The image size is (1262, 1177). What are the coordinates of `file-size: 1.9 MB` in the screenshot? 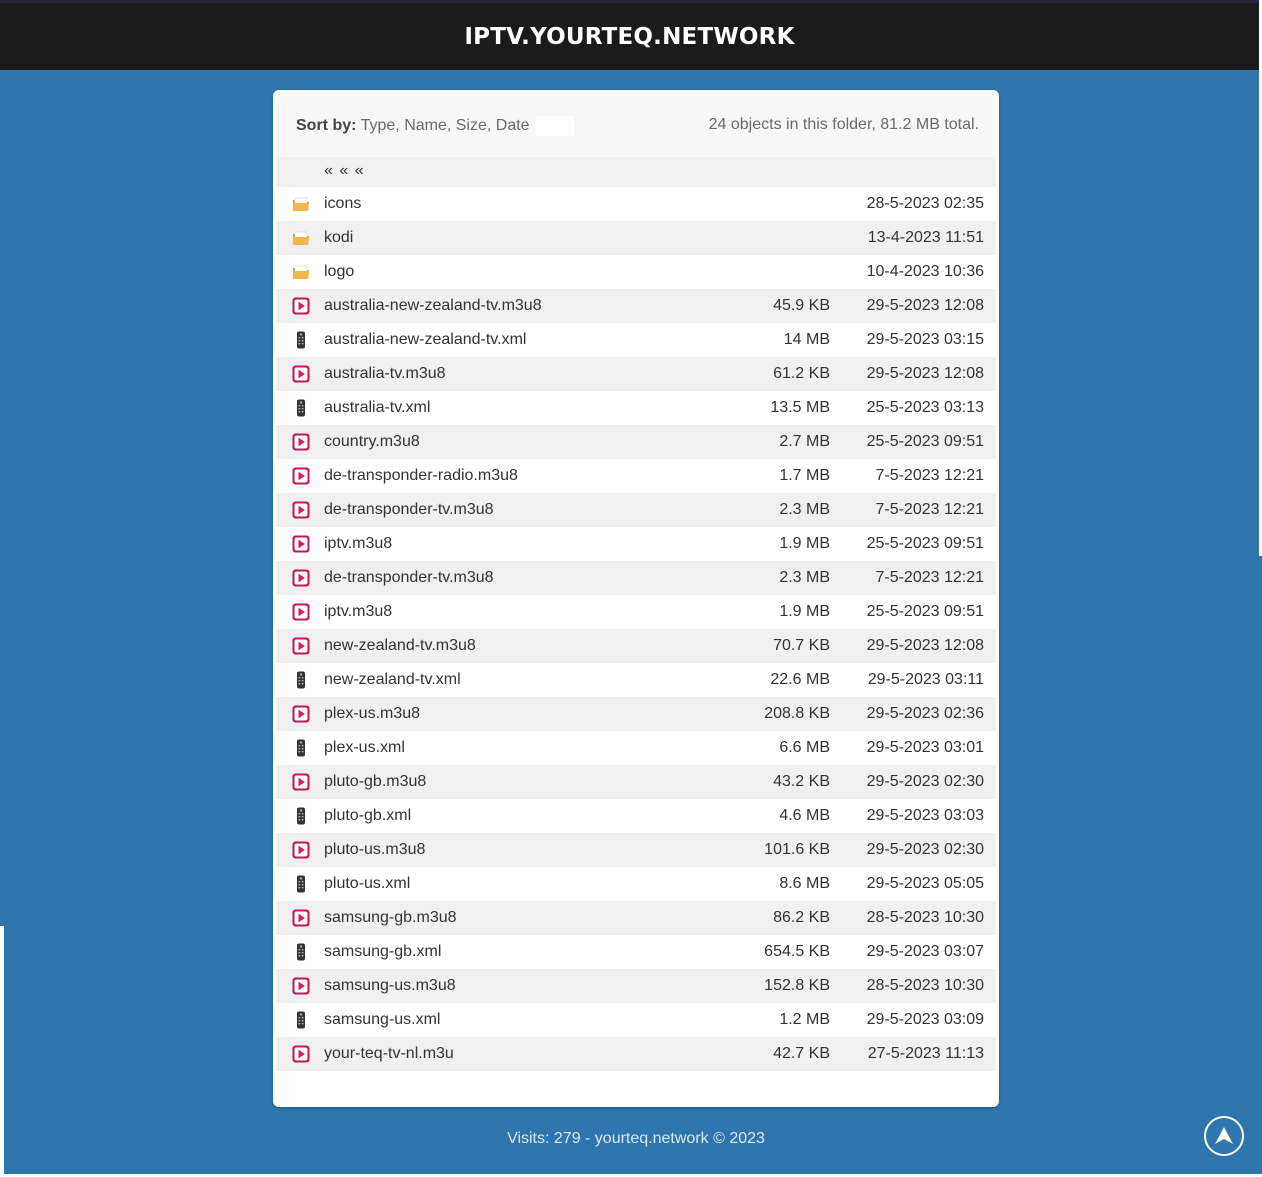 It's located at (804, 543).